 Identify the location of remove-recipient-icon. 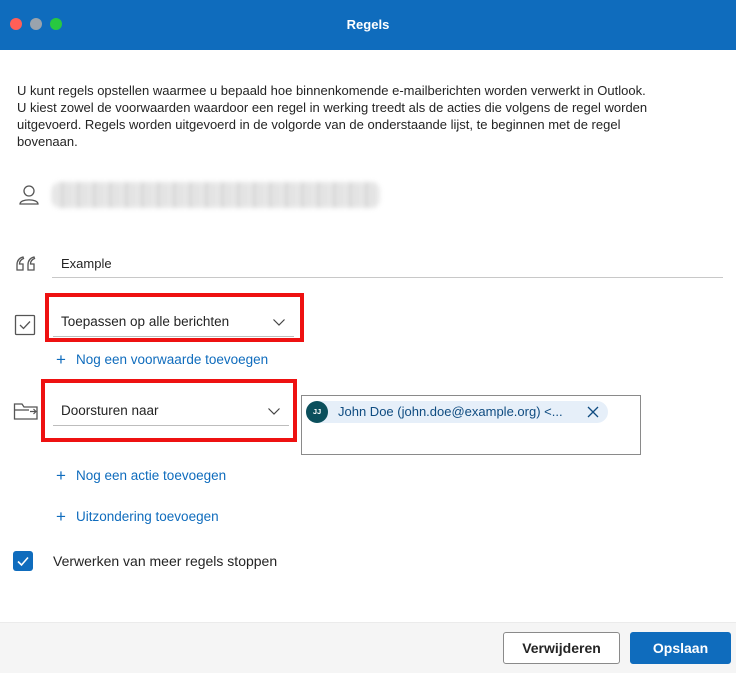
(593, 412).